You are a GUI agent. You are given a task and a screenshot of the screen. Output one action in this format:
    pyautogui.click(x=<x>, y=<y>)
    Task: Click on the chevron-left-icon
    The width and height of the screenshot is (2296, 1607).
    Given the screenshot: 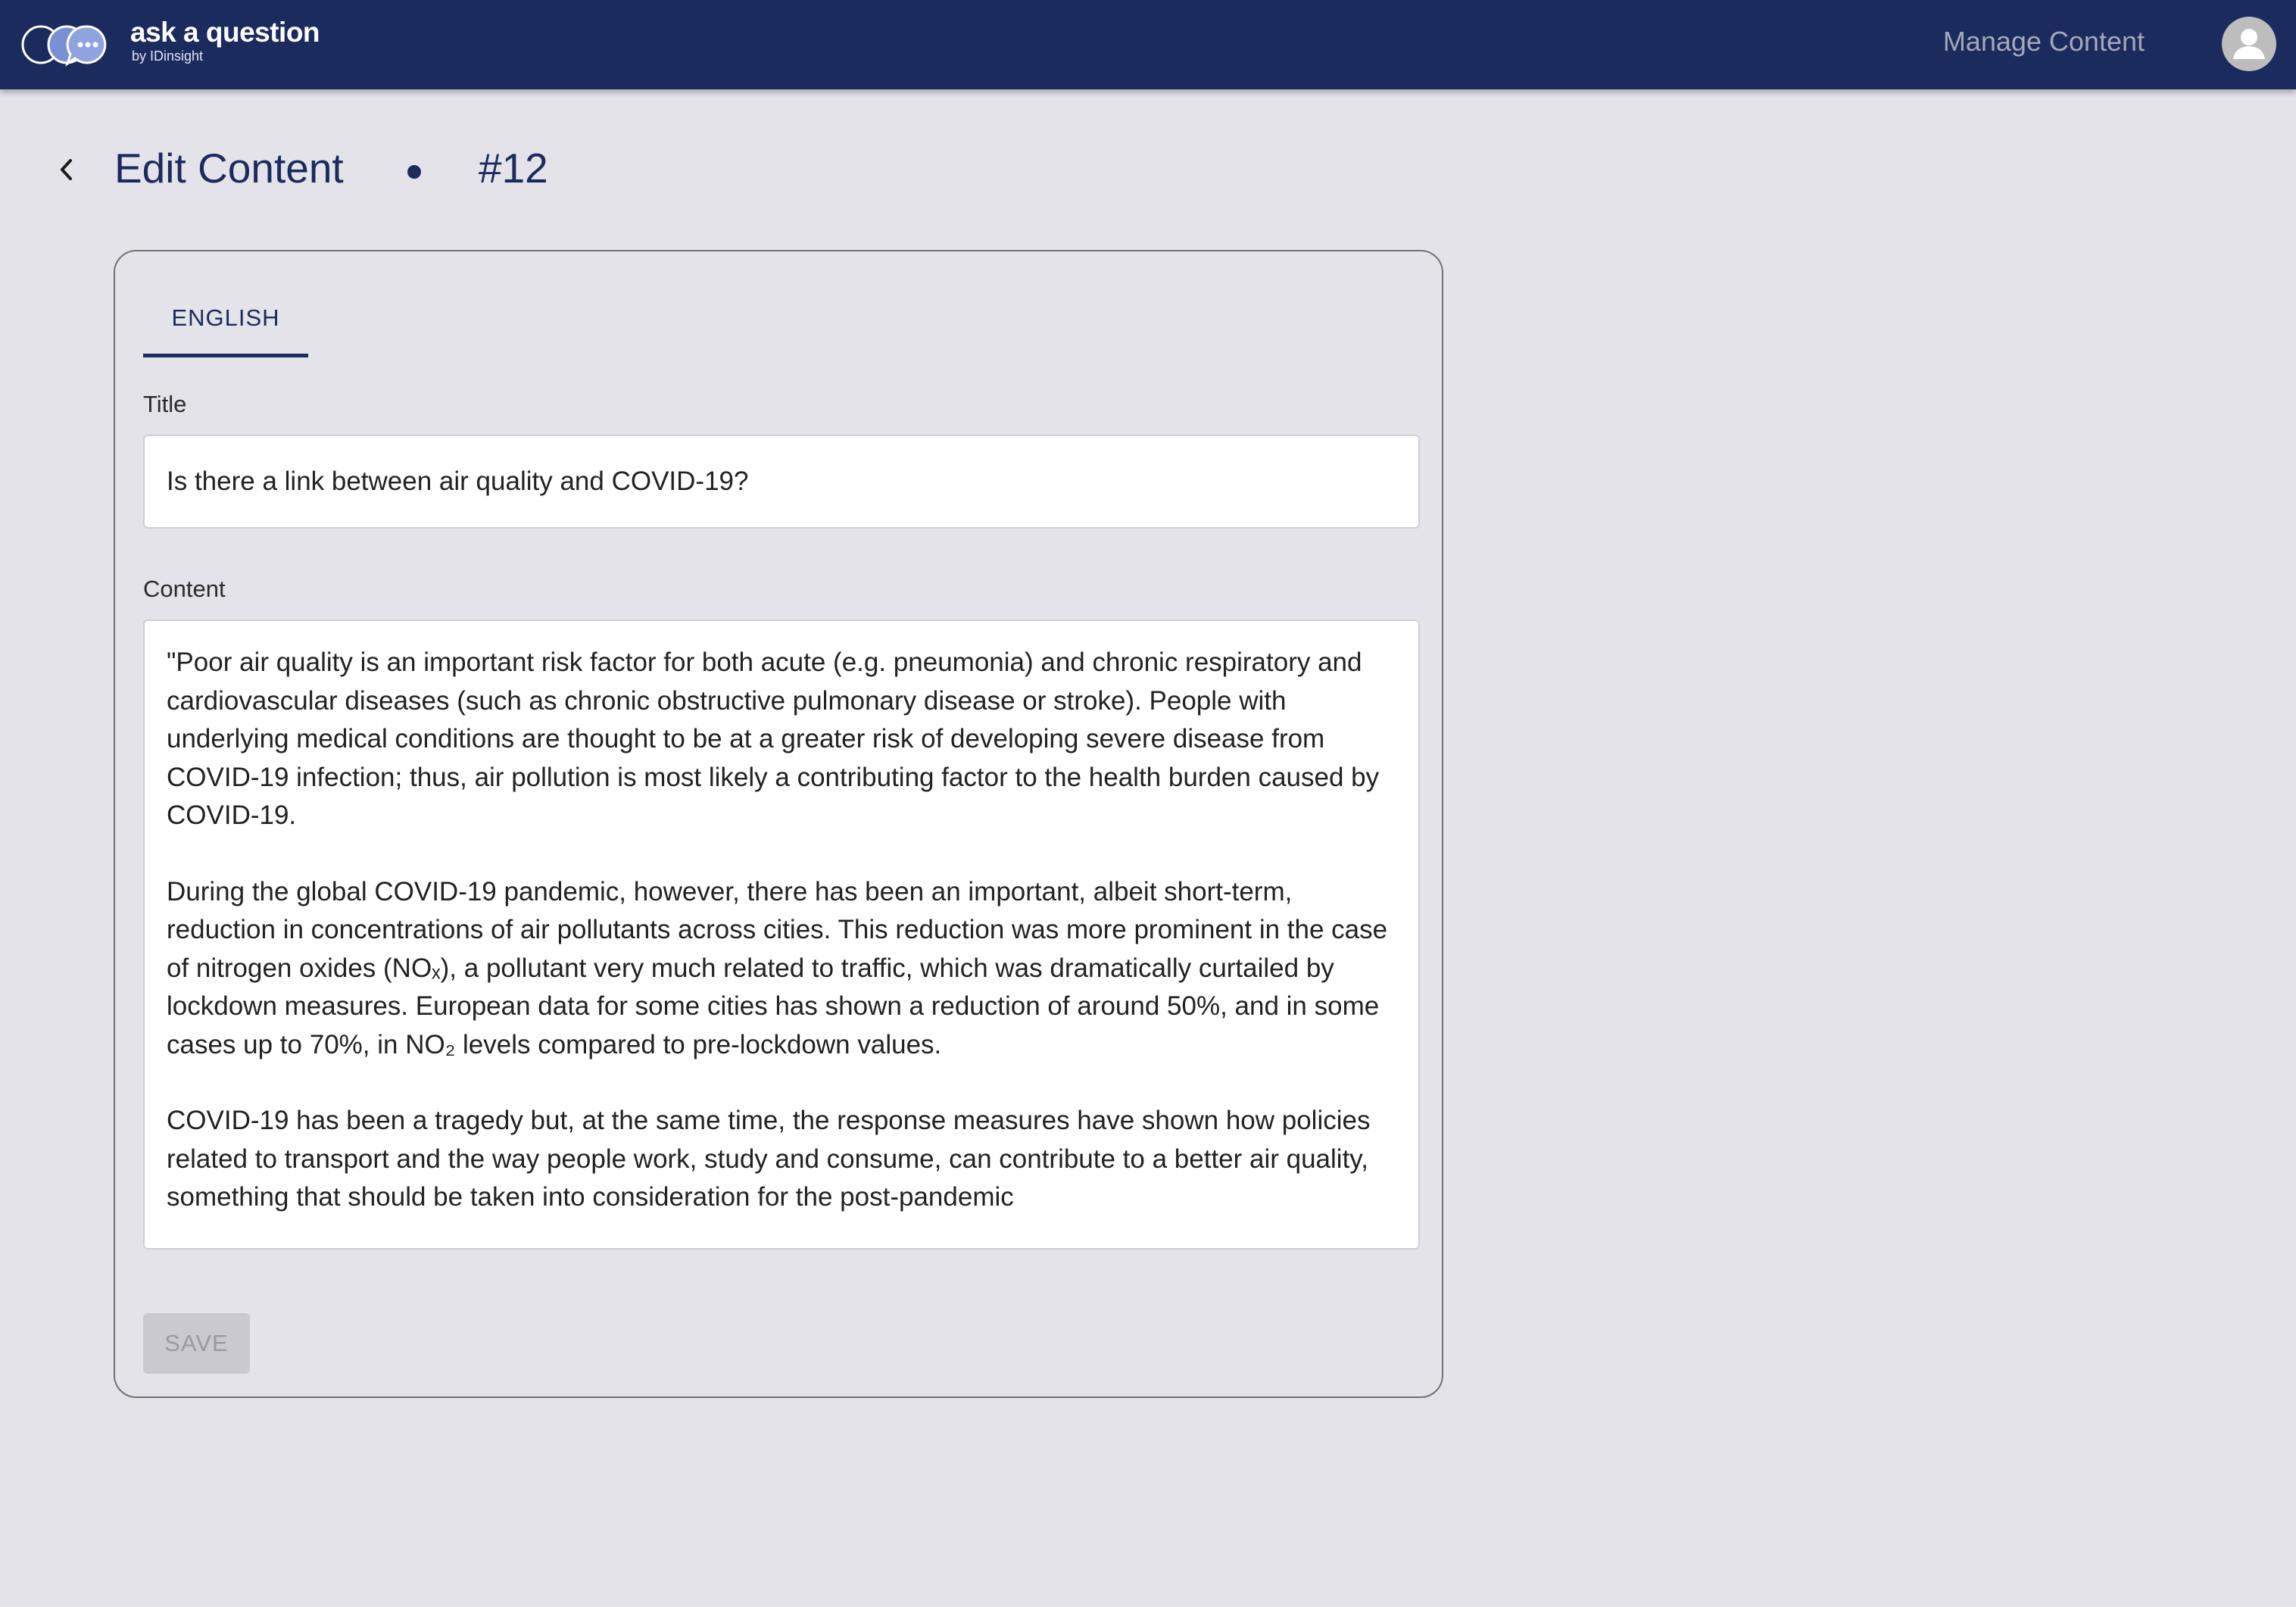 What is the action you would take?
    pyautogui.click(x=66, y=169)
    